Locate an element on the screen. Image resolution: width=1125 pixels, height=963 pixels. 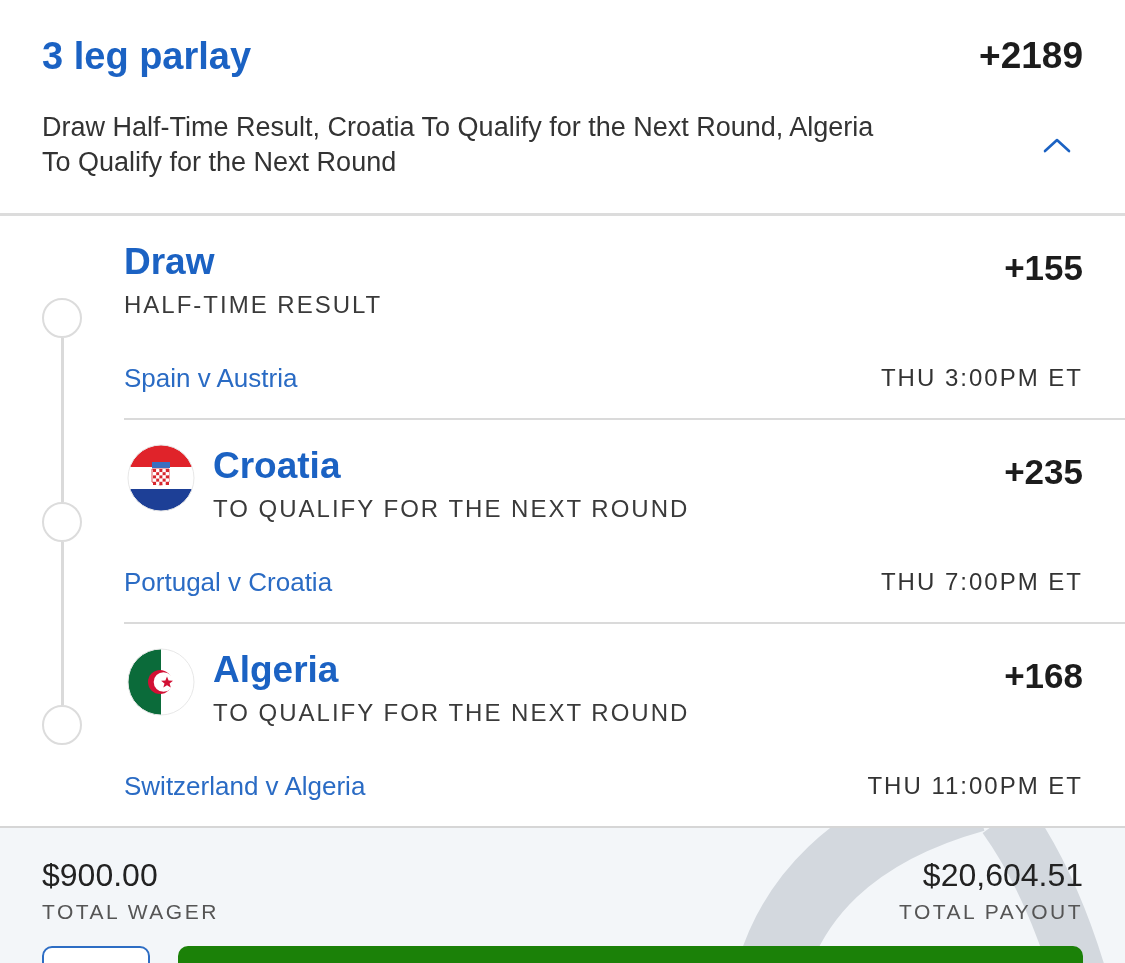
selection-name: Croatia is located at coordinates (277, 466).